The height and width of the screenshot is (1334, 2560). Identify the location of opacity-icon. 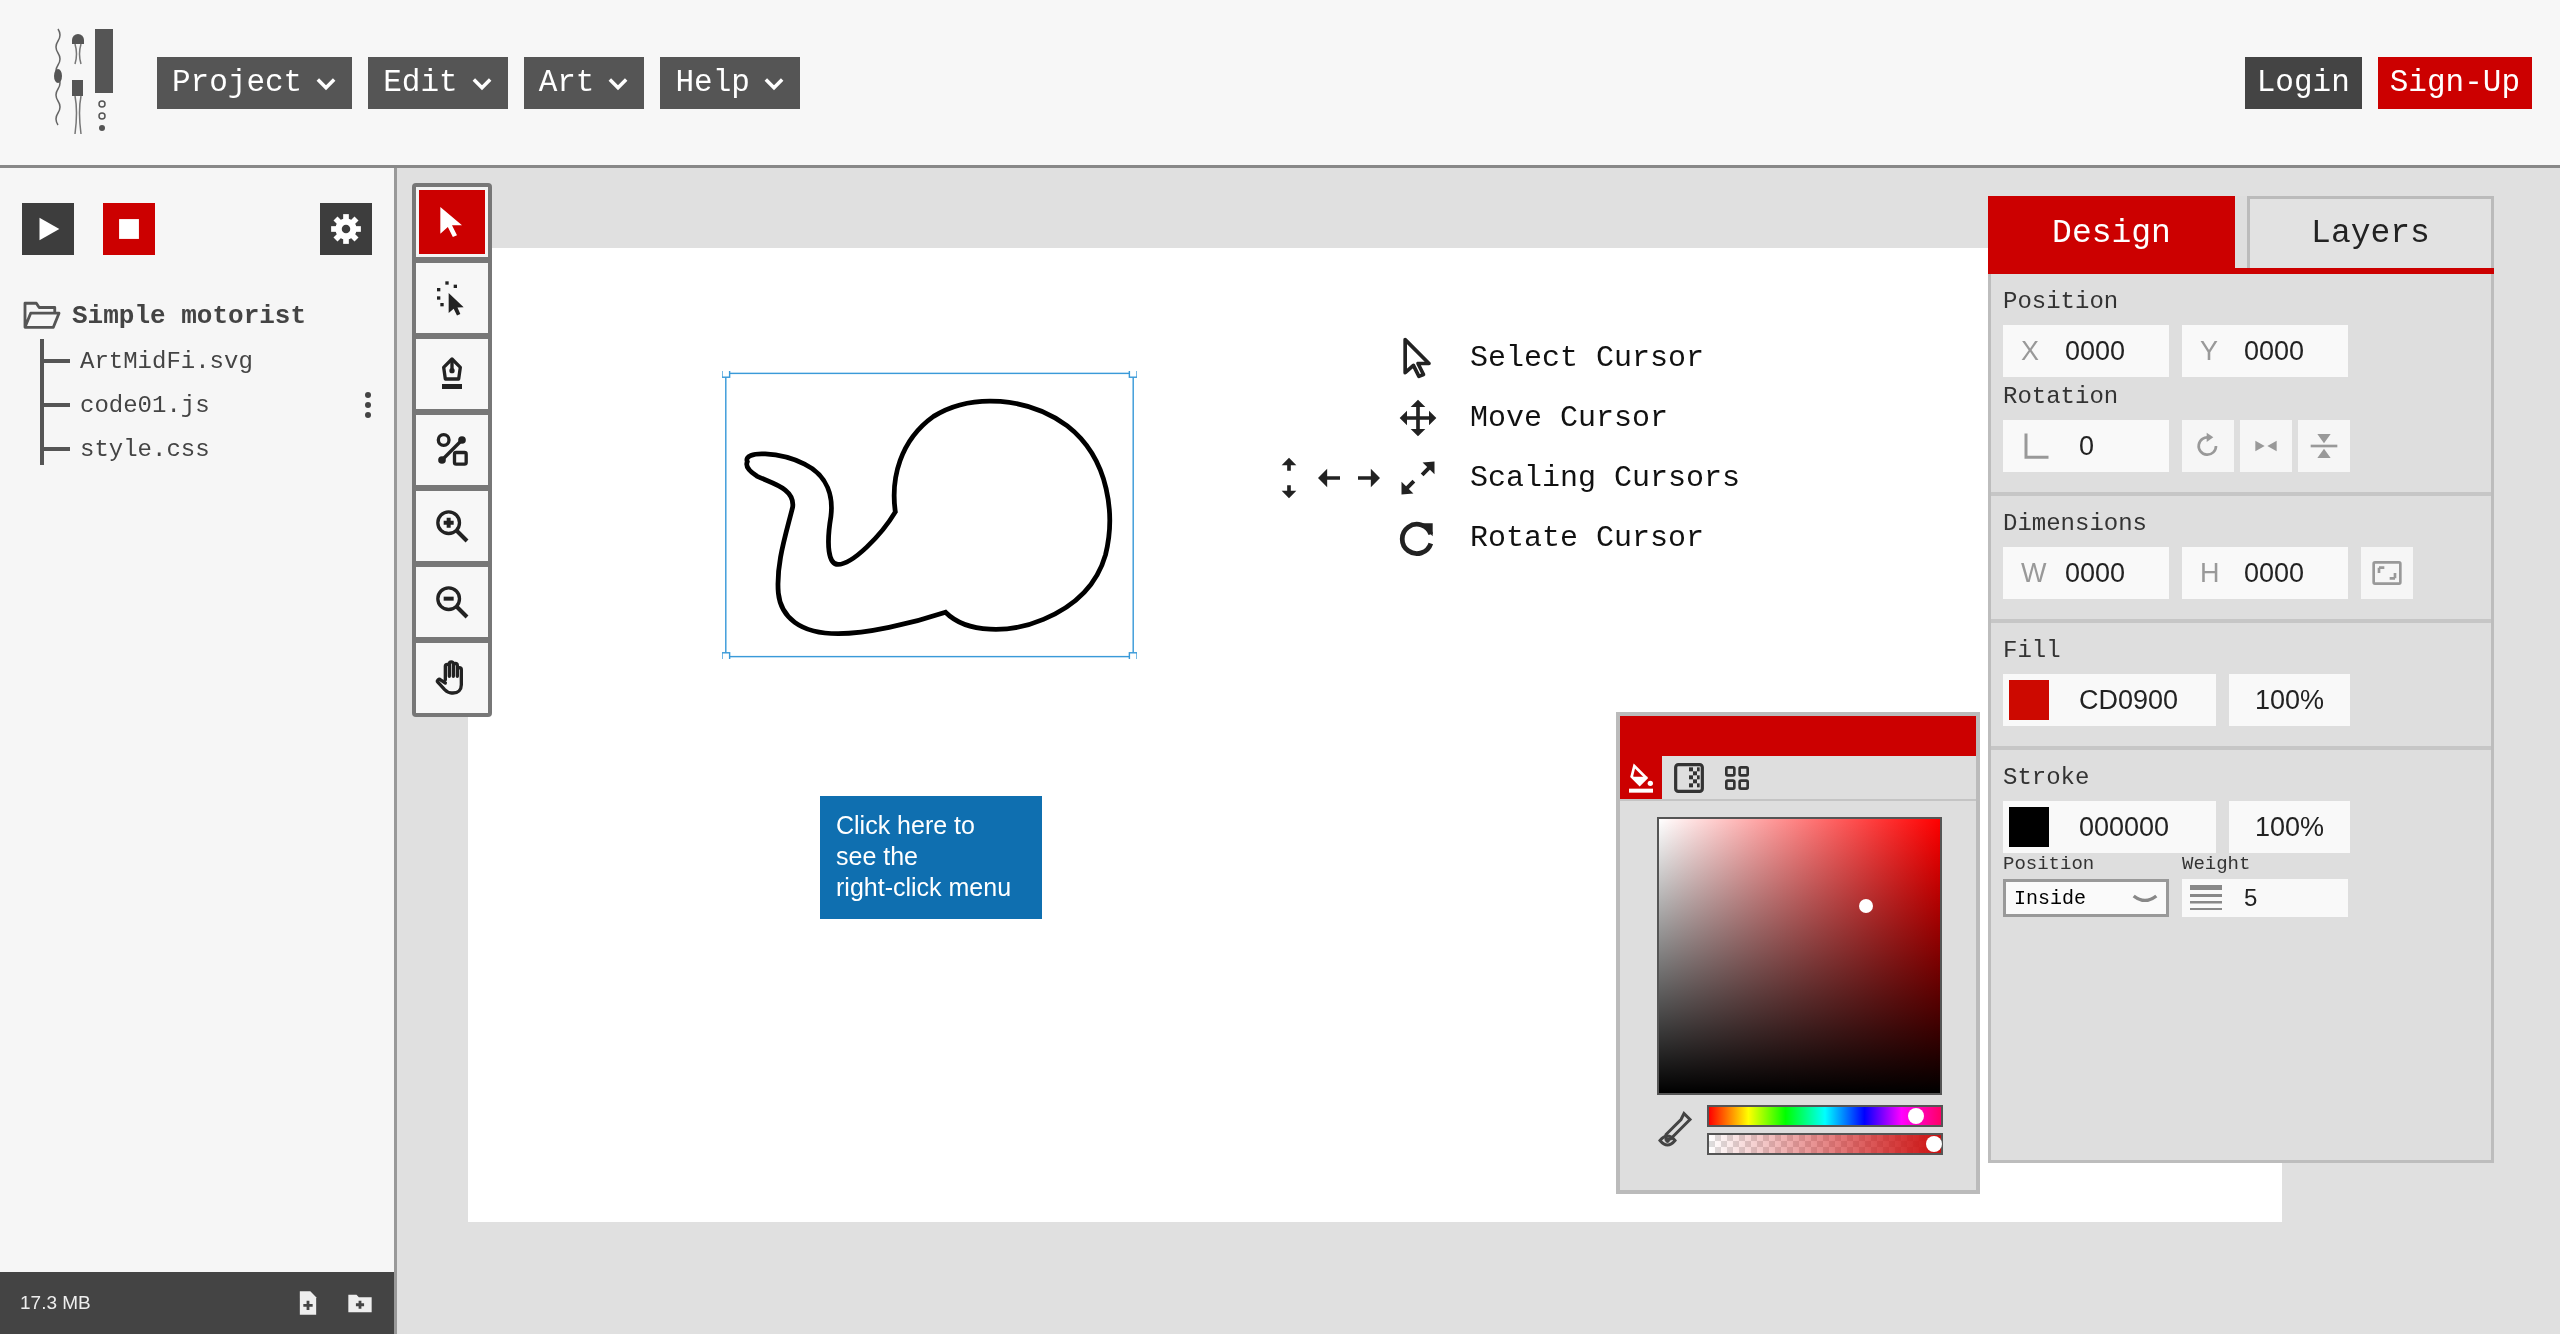
(1689, 777).